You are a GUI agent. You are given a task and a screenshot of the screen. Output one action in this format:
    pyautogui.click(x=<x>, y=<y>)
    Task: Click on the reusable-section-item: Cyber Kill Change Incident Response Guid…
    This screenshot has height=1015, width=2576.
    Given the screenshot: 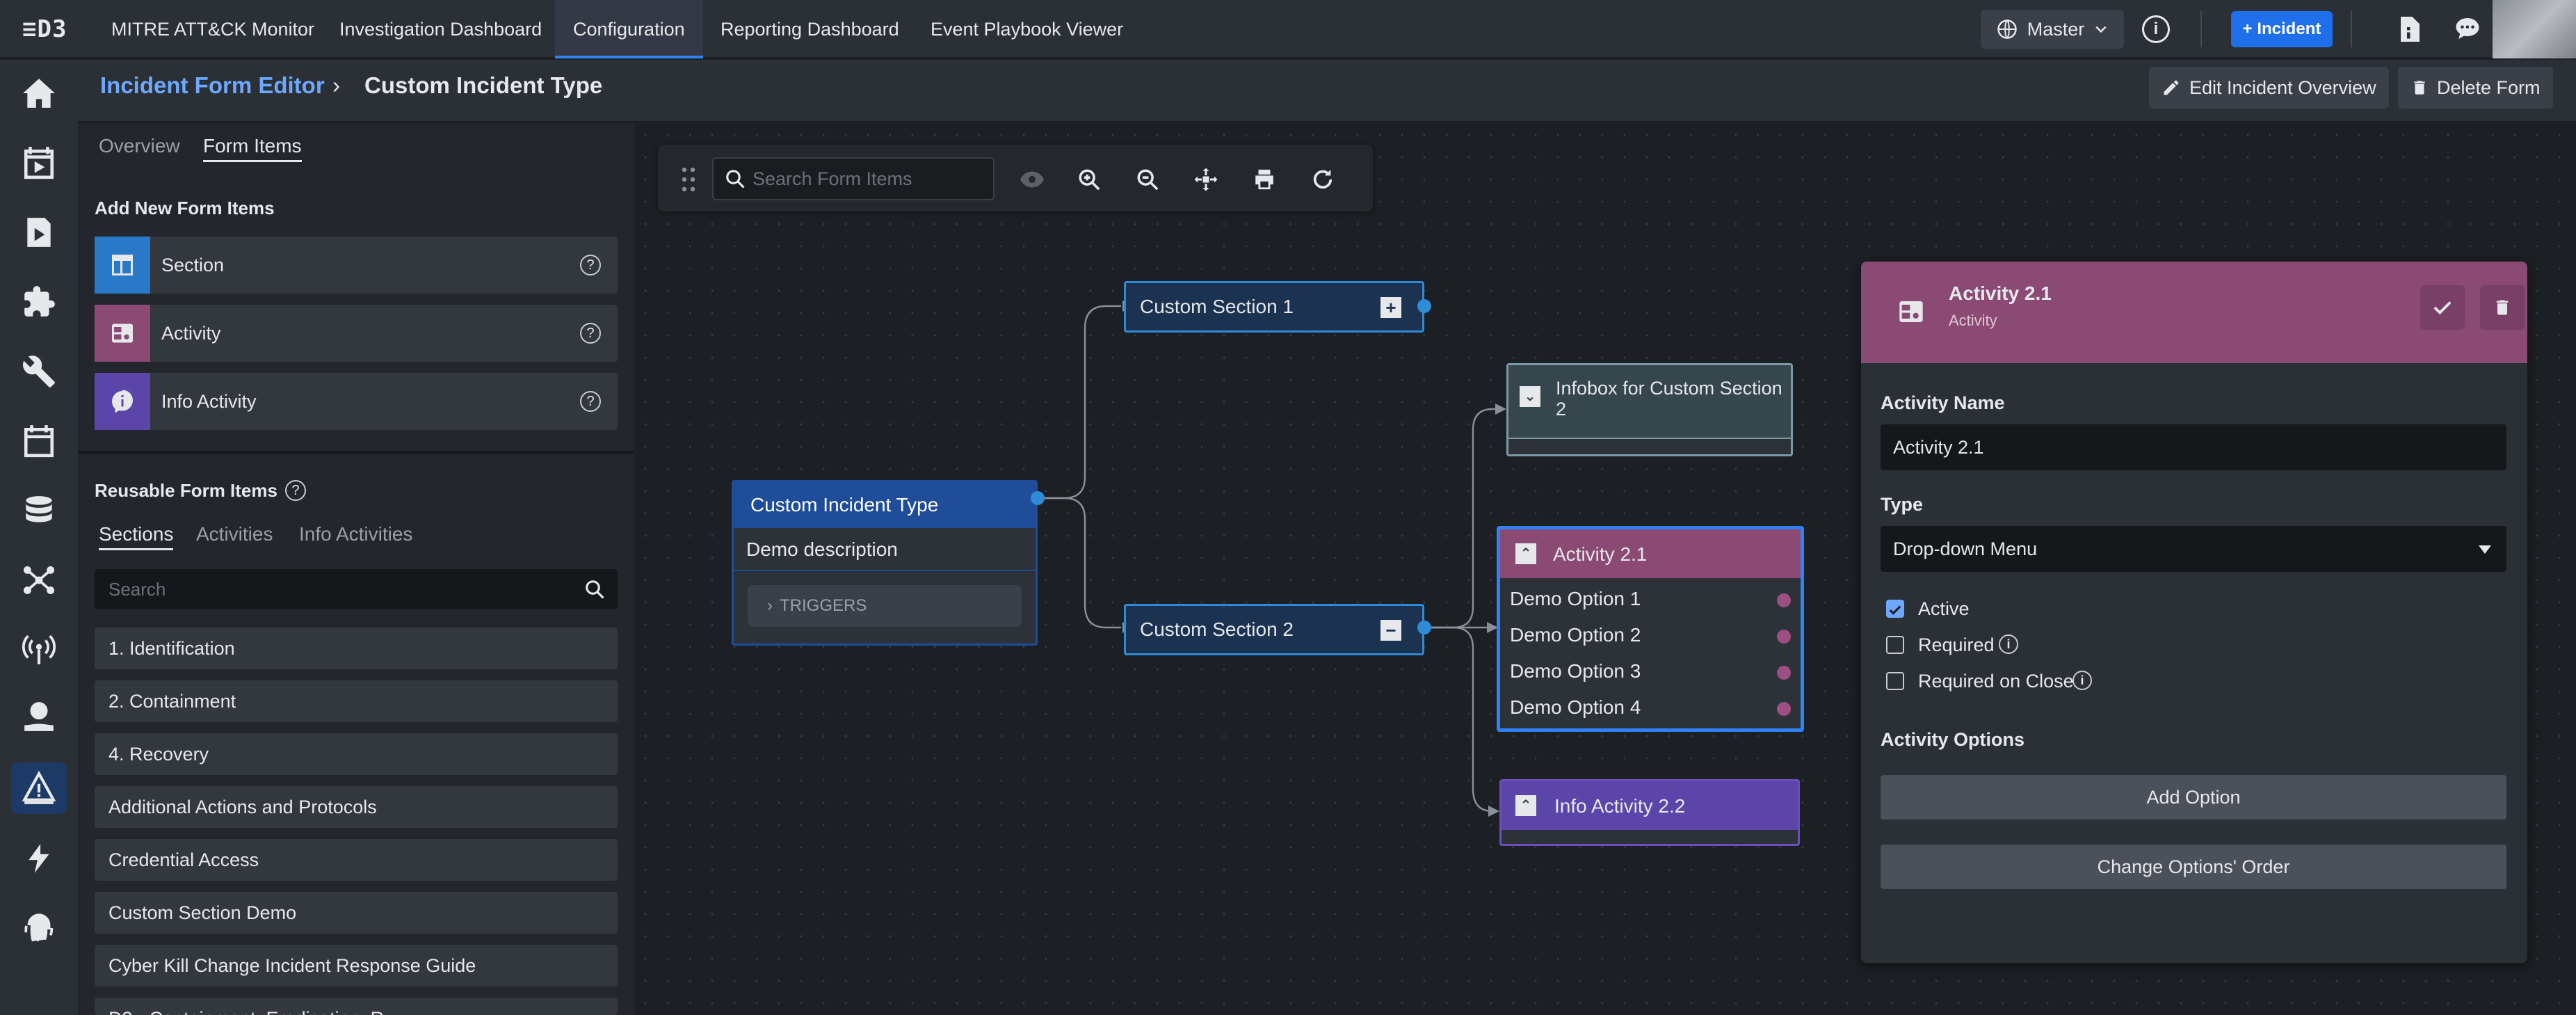 What is the action you would take?
    pyautogui.click(x=356, y=965)
    